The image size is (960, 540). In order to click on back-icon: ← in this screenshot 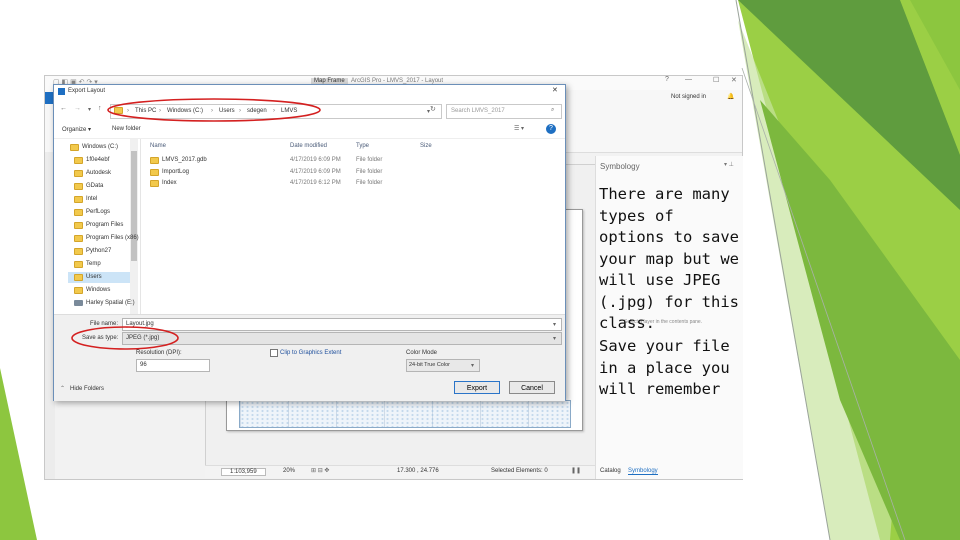, I will do `click(63, 108)`.